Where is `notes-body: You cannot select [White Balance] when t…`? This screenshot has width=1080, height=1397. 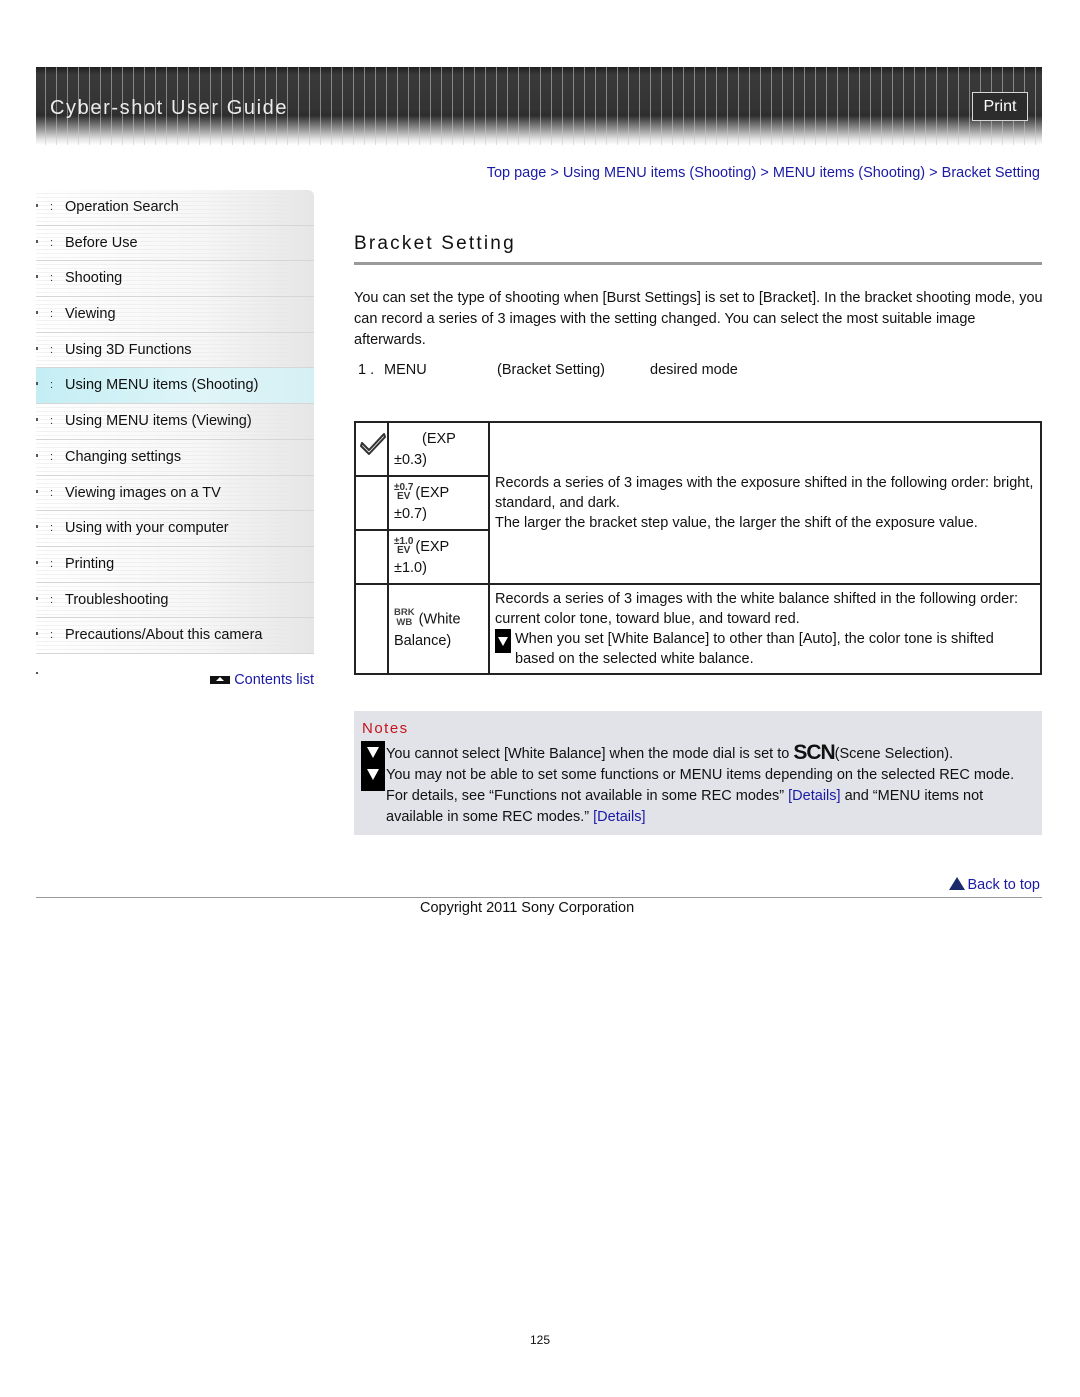
notes-body: You cannot select [White Balance] when t… is located at coordinates (712, 785).